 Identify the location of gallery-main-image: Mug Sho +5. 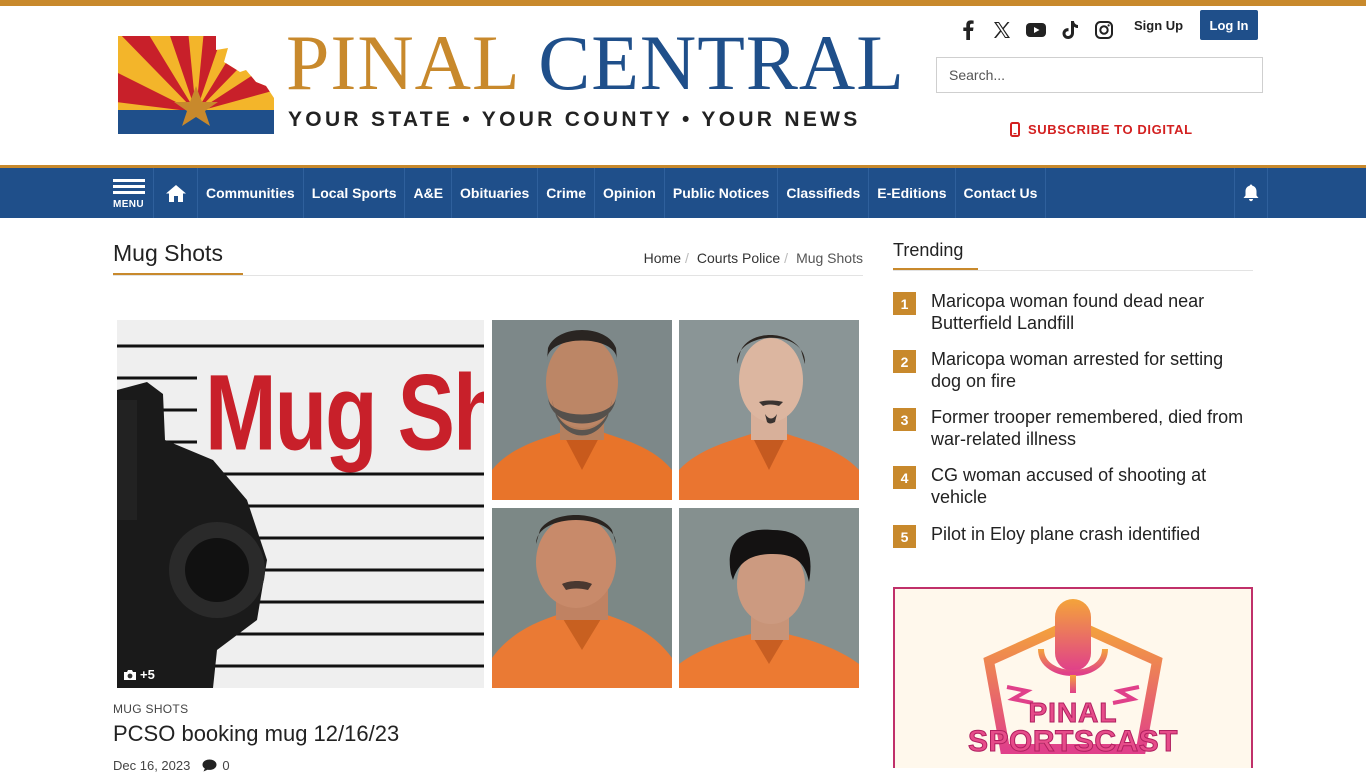
(300, 504).